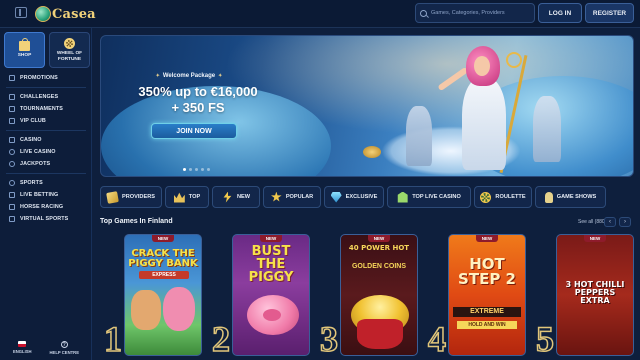 This screenshot has width=640, height=360. Describe the element at coordinates (625, 222) in the screenshot. I see `next-arrow-icon: ›` at that location.